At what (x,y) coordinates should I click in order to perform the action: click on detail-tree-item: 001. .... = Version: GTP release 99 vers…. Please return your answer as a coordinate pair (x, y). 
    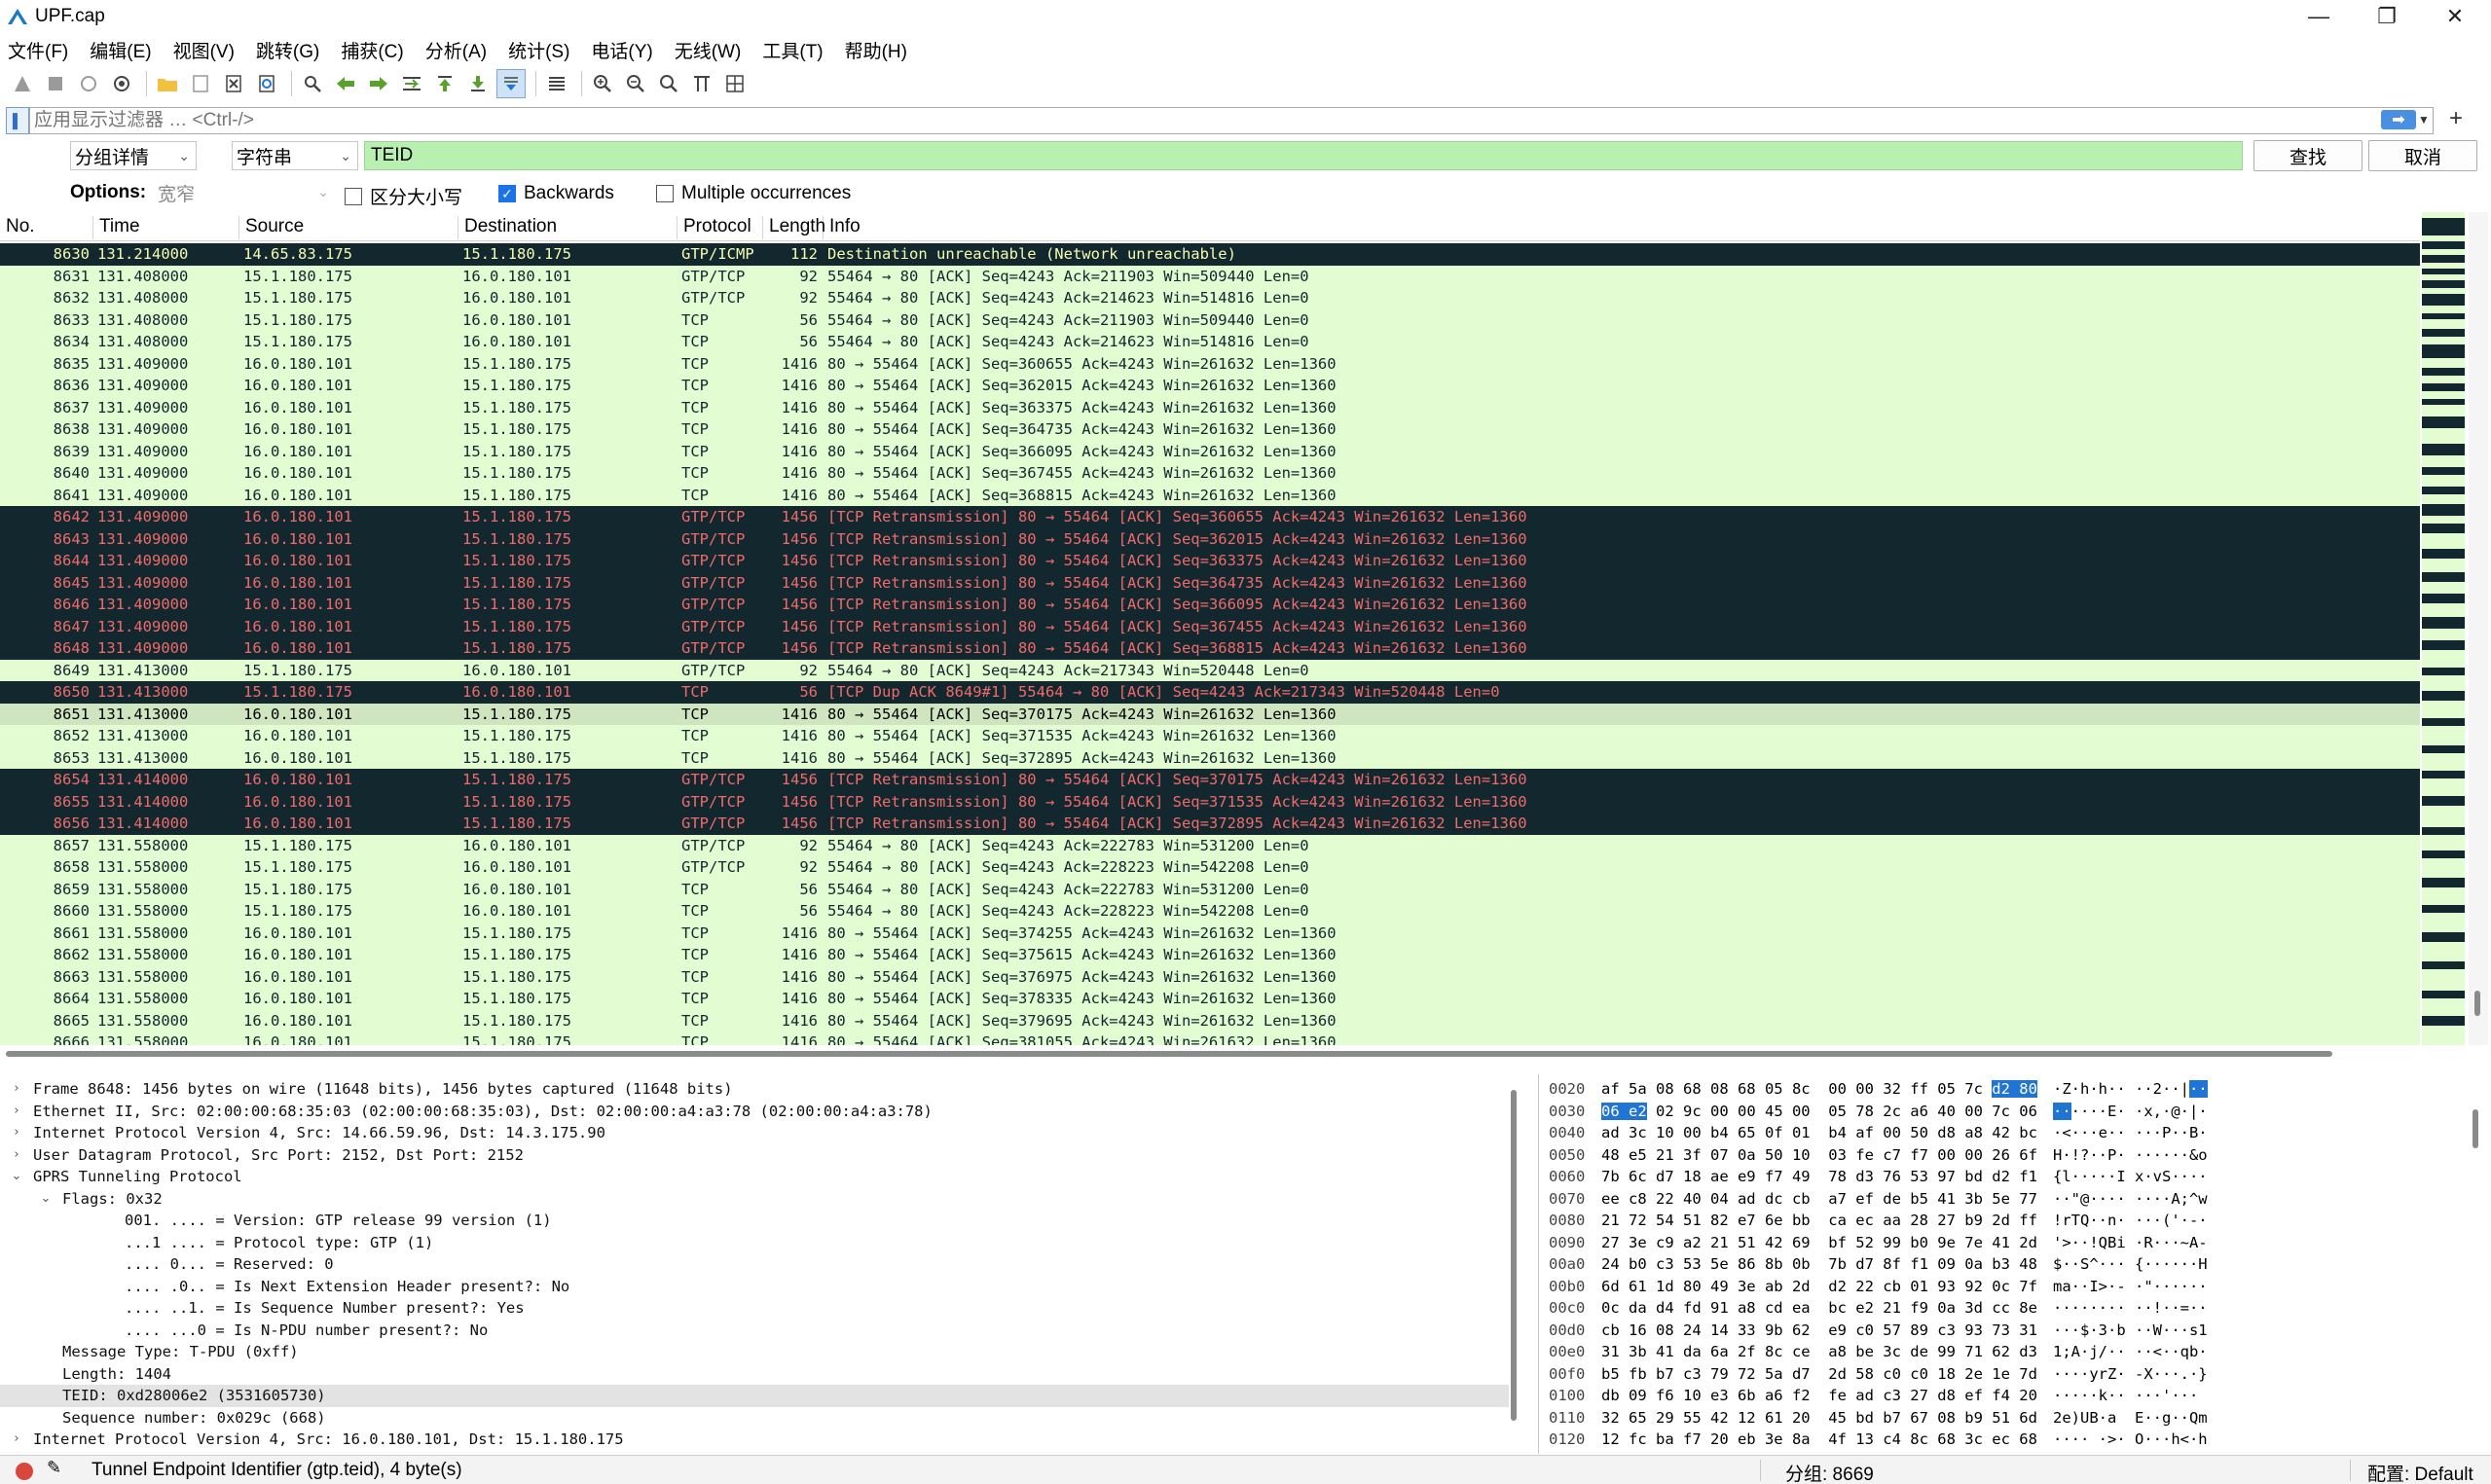
    Looking at the image, I should click on (754, 1221).